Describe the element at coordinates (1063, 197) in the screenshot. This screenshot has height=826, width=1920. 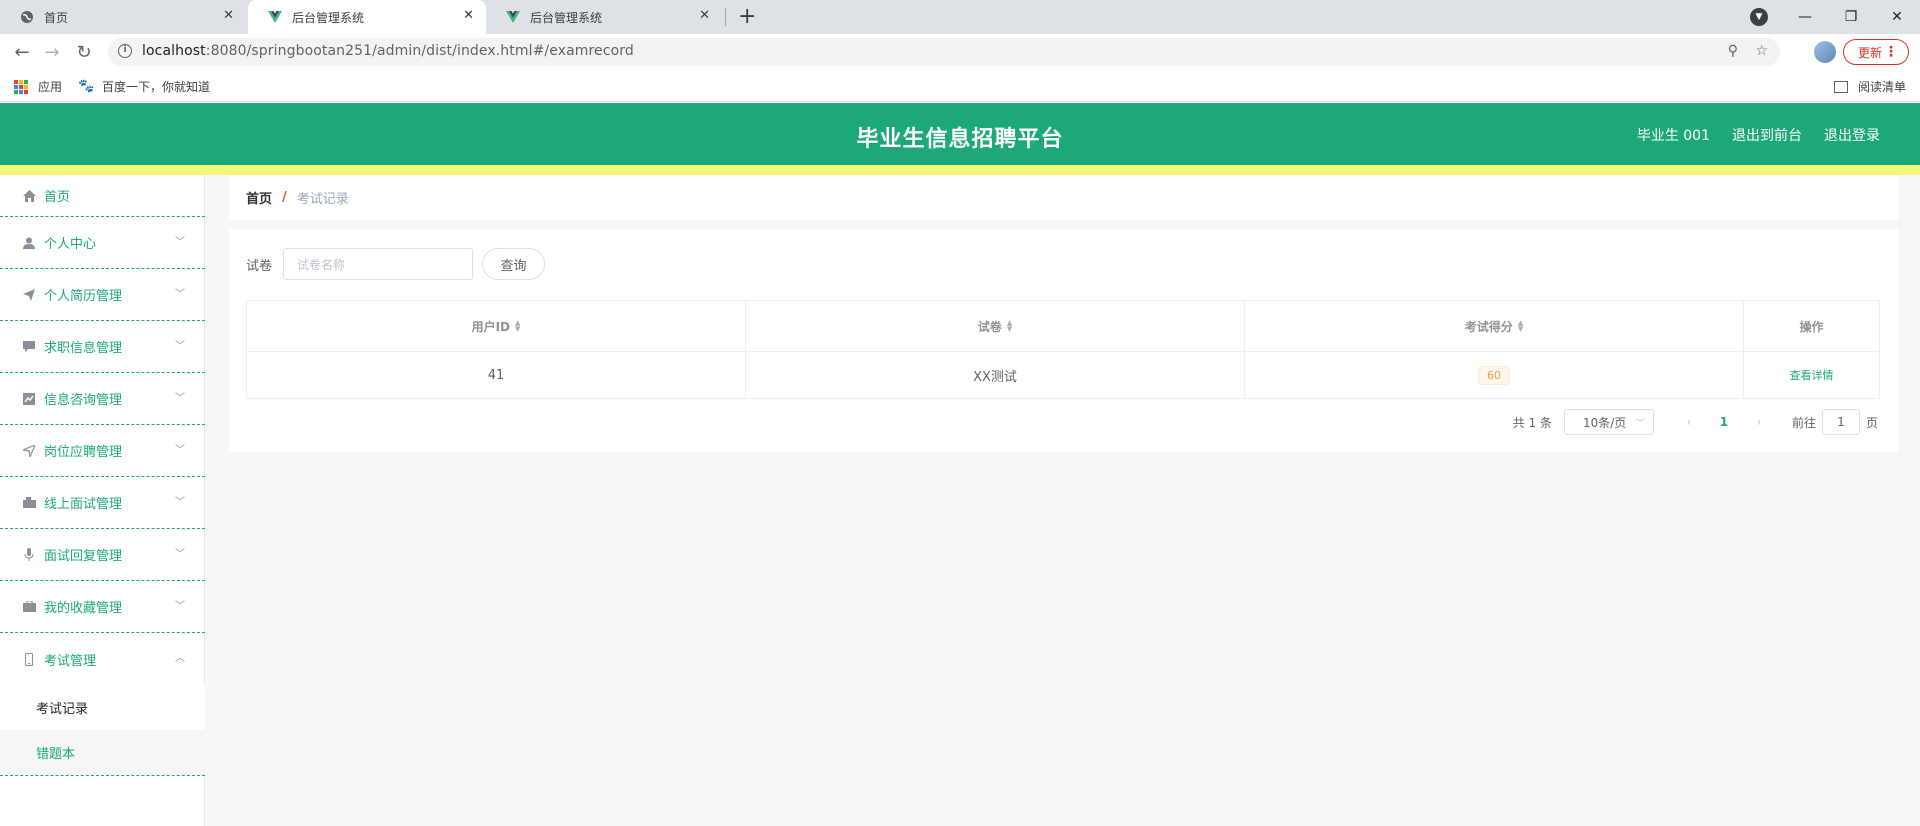
I see `breadcrumb: 首页 / 考试记录` at that location.